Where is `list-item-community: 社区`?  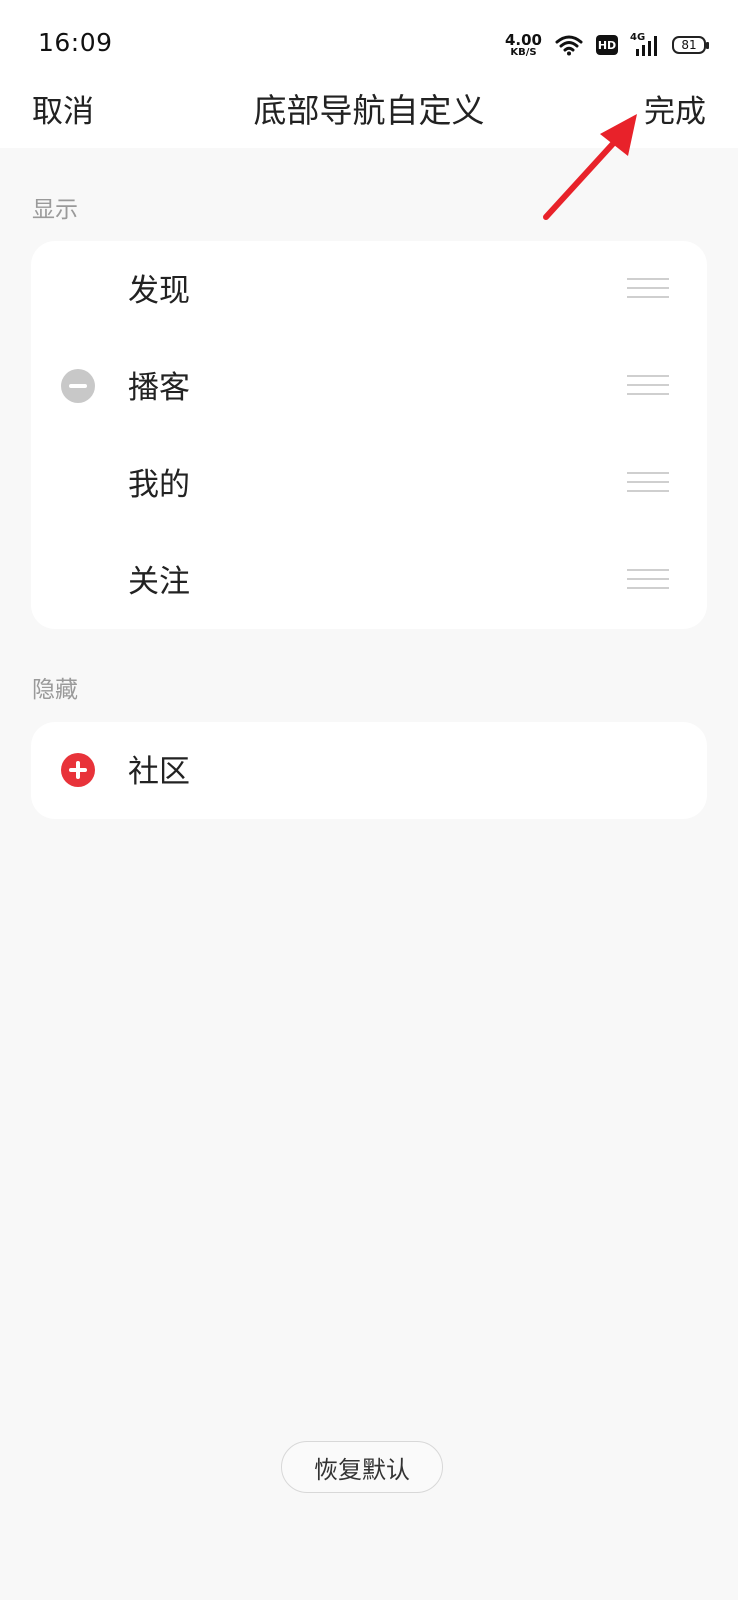 list-item-community: 社区 is located at coordinates (369, 770).